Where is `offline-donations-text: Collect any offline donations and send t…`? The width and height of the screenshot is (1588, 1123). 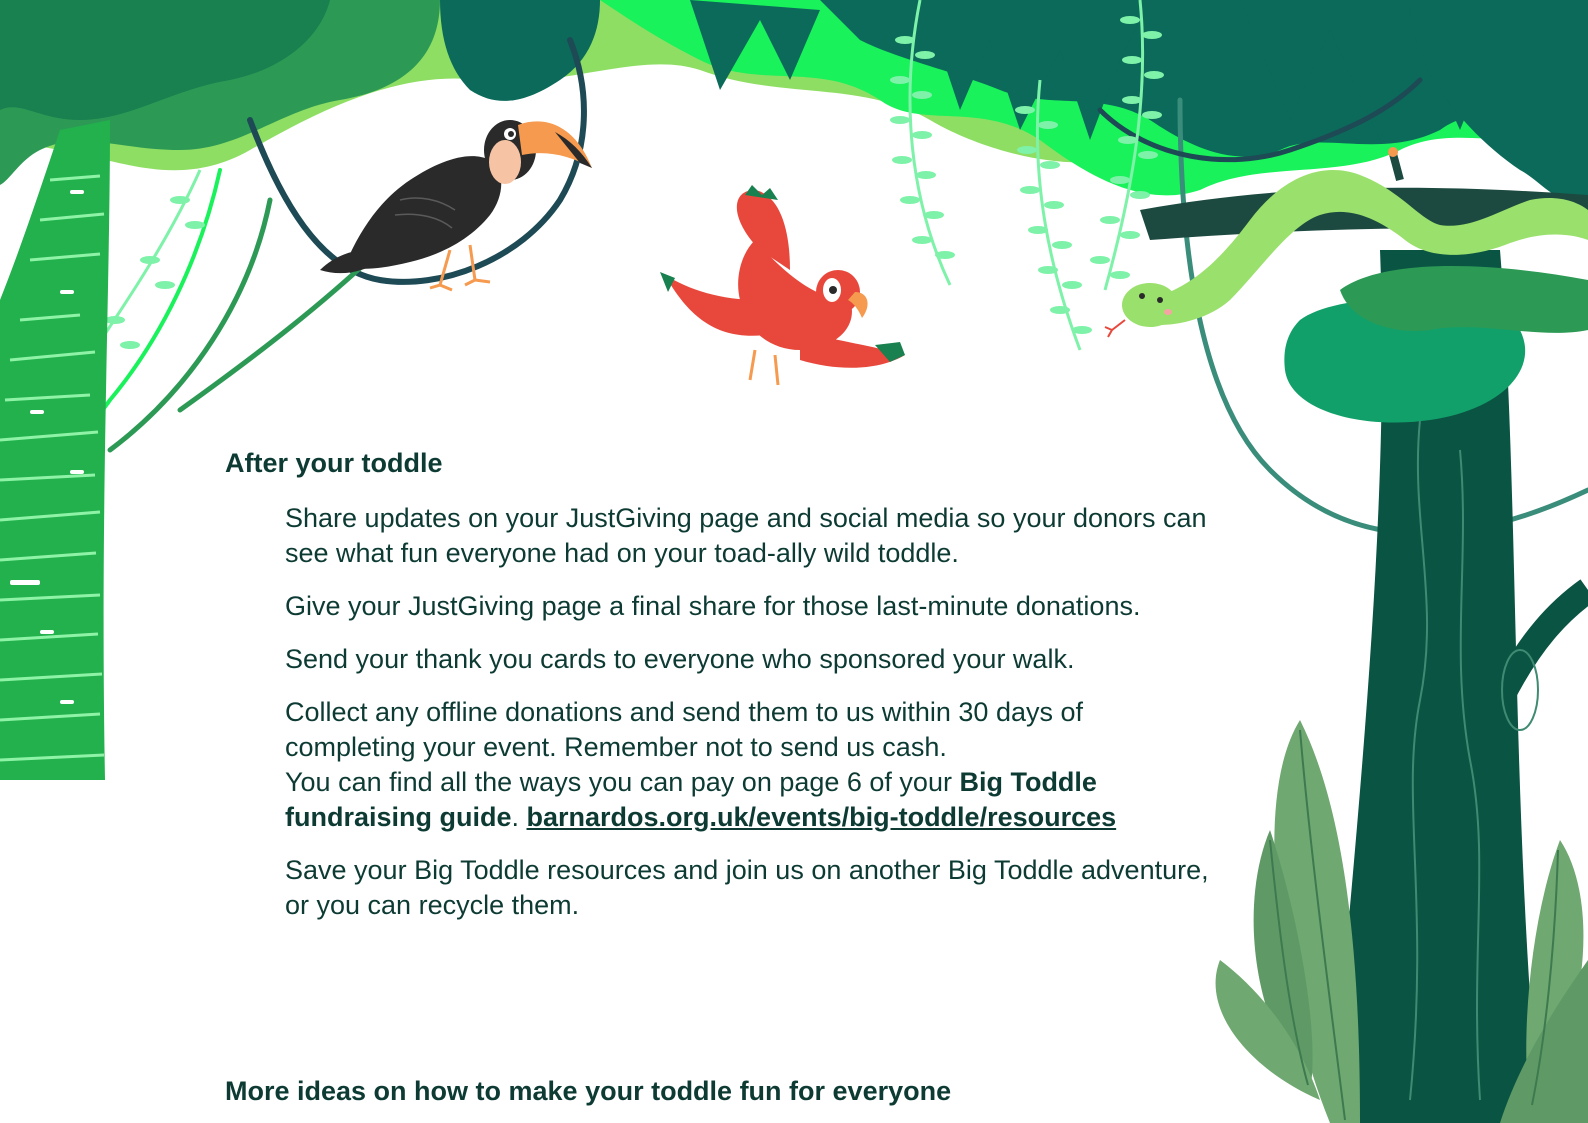
offline-donations-text: Collect any offline donations and send t… is located at coordinates (684, 729).